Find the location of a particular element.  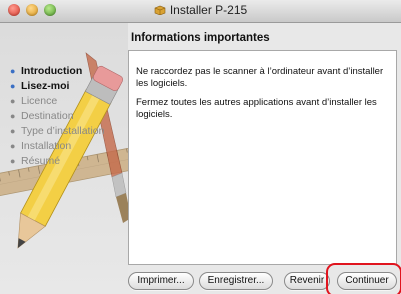

step-installation: ● Installation is located at coordinates (57, 147).